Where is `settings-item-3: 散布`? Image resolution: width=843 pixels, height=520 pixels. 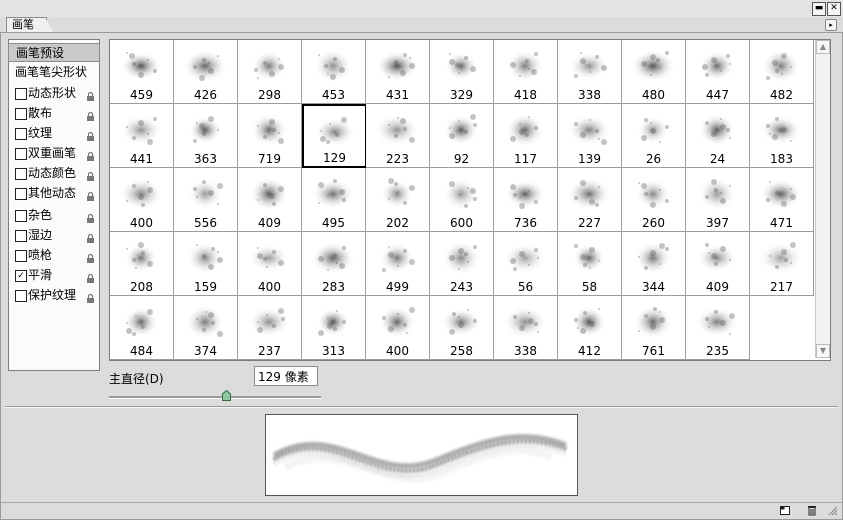
settings-item-3: 散布 is located at coordinates (54, 113).